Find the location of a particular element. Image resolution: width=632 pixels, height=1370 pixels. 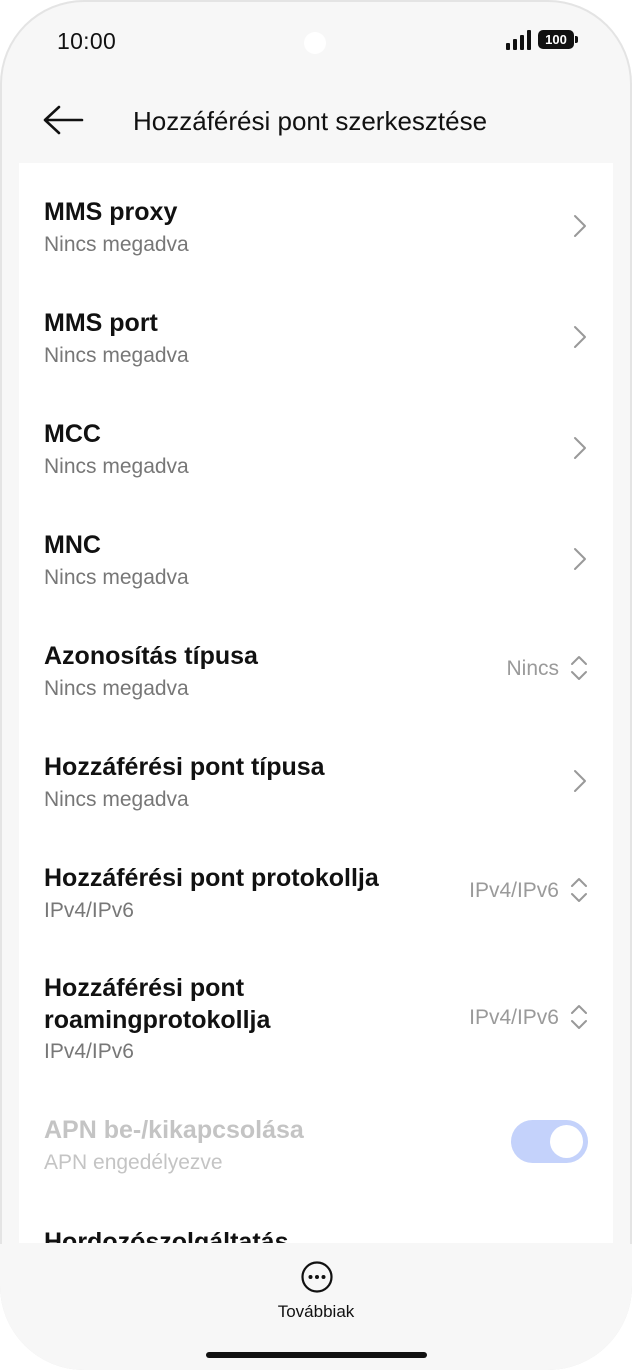

item-title: Hozzáférési pont roamingprotokollja is located at coordinates (157, 1004).